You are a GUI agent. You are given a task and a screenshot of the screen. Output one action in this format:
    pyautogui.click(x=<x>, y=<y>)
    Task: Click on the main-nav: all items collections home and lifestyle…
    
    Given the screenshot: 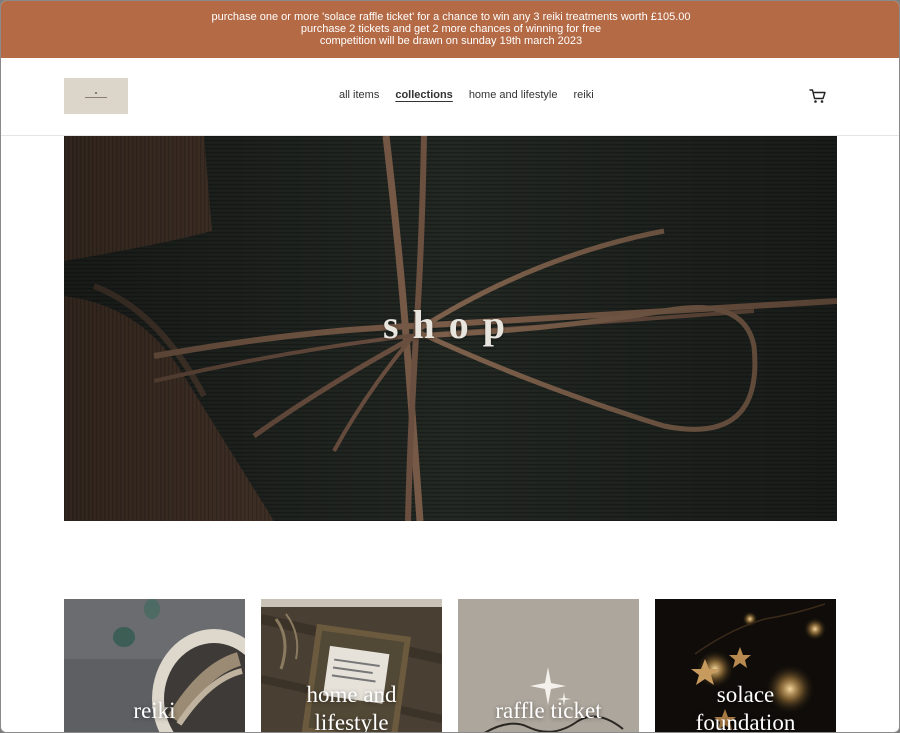 What is the action you would take?
    pyautogui.click(x=466, y=95)
    